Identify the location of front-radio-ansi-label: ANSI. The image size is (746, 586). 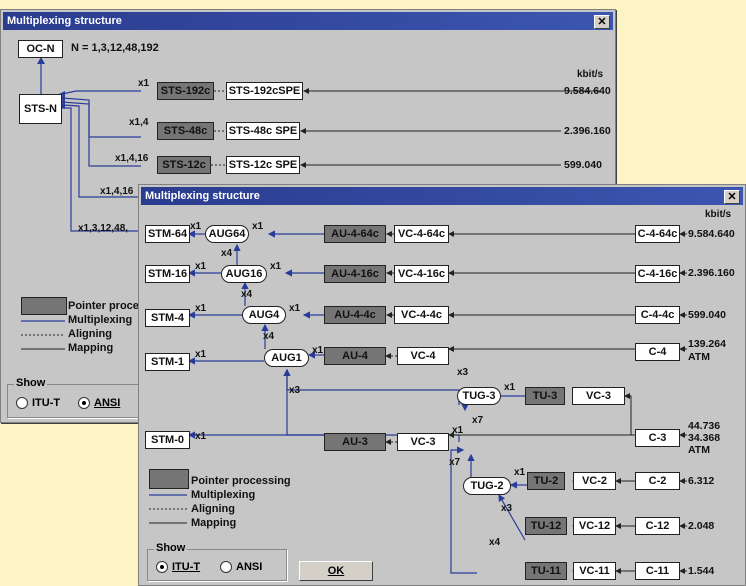
(249, 567).